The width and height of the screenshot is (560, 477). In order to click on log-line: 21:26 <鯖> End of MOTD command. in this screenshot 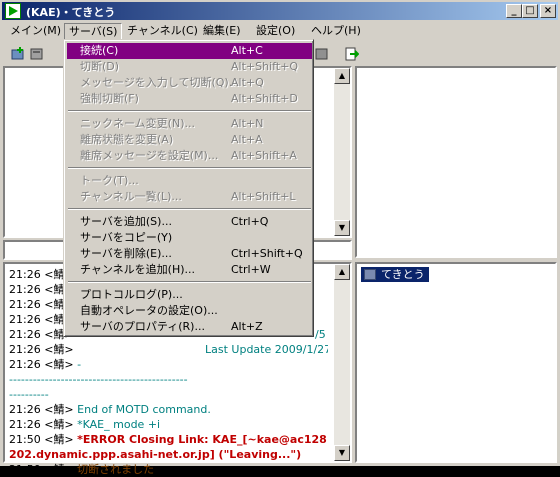, I will do `click(110, 409)`.